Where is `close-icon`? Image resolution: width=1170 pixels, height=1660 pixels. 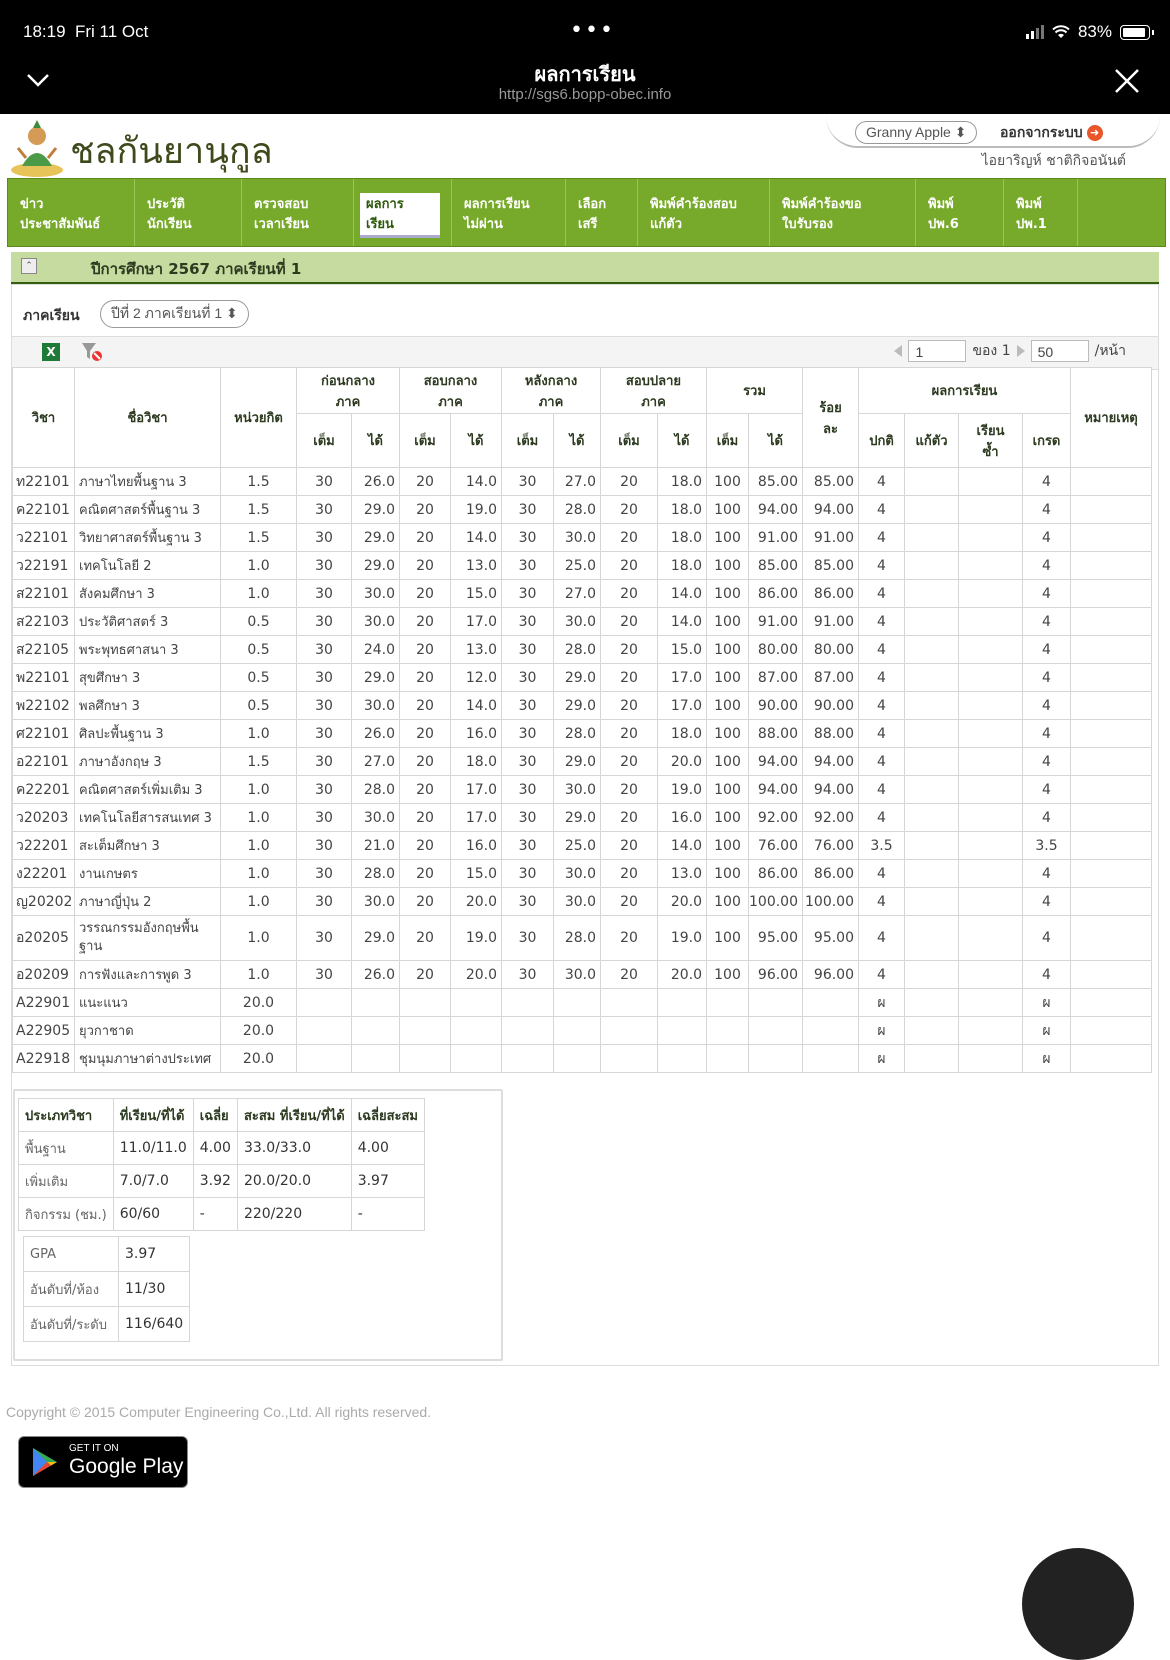
close-icon is located at coordinates (1127, 81).